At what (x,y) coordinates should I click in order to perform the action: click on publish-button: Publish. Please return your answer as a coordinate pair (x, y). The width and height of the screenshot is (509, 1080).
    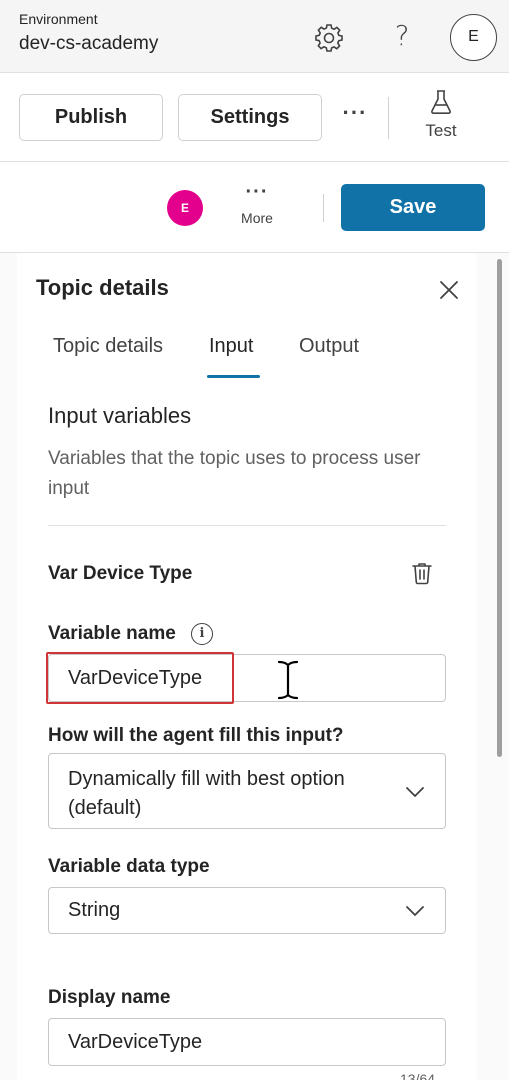
    Looking at the image, I should click on (91, 117).